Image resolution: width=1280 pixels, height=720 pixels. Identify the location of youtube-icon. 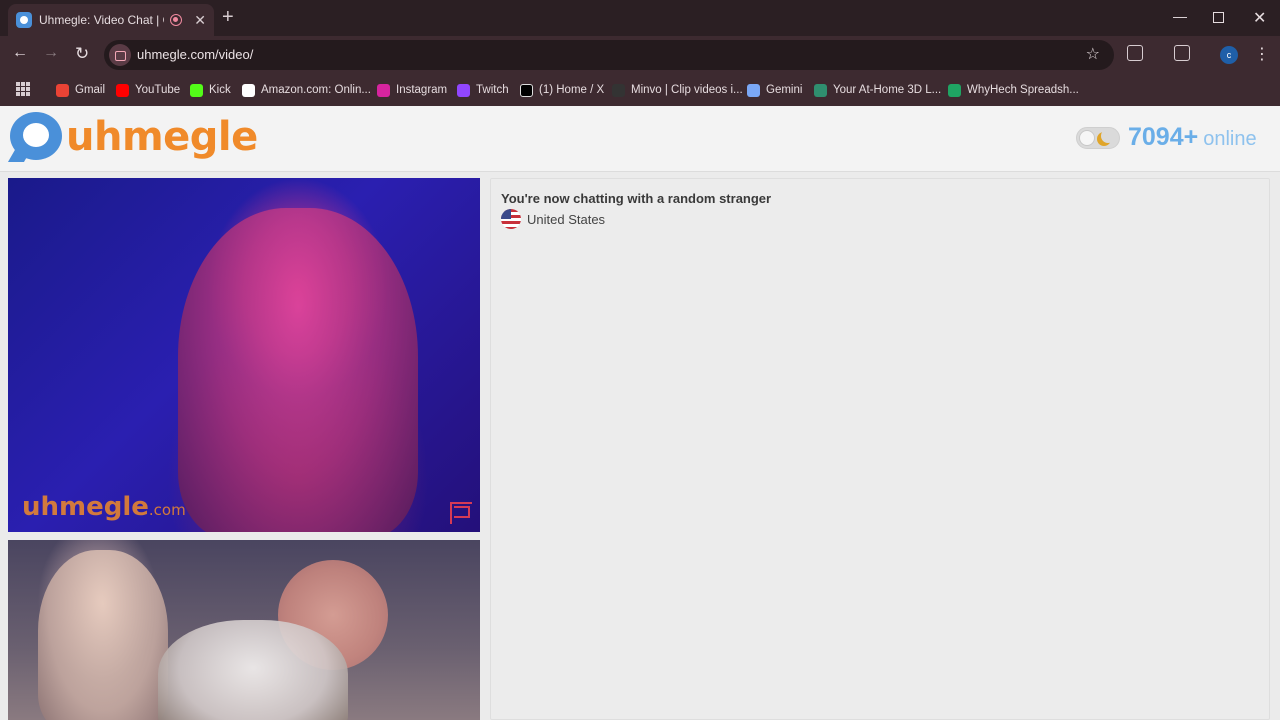
(122, 90).